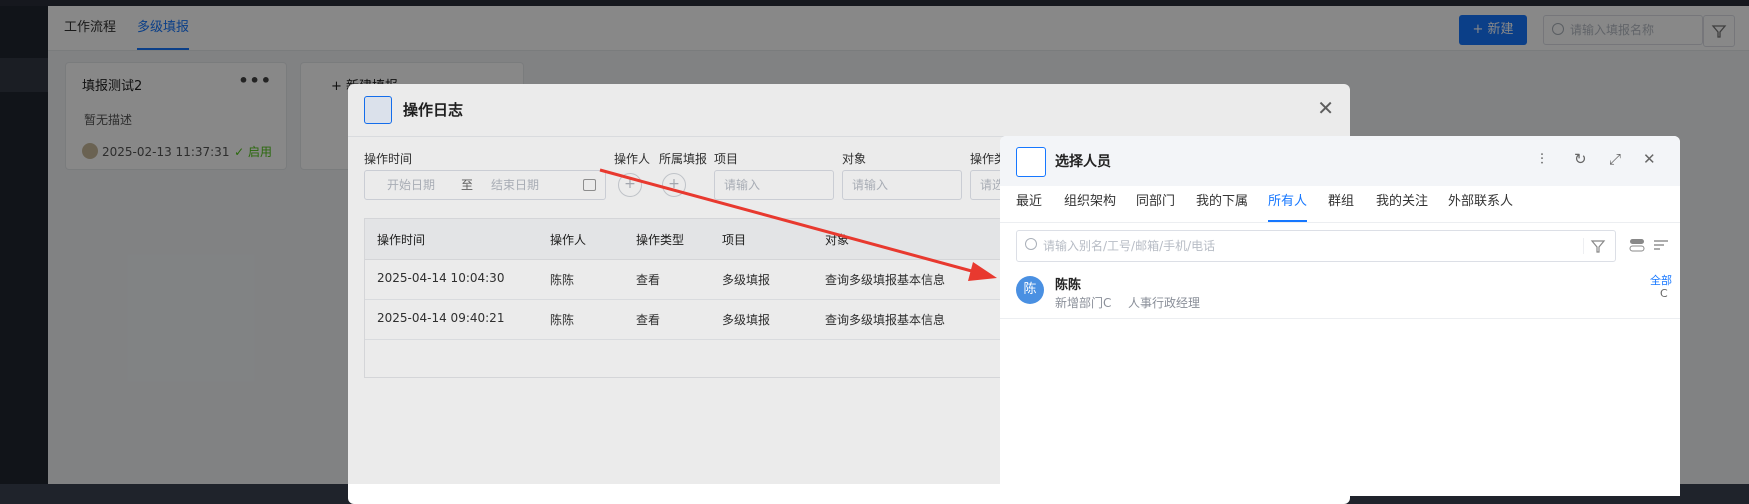  I want to click on tab-following: 我的关注, so click(1402, 204).